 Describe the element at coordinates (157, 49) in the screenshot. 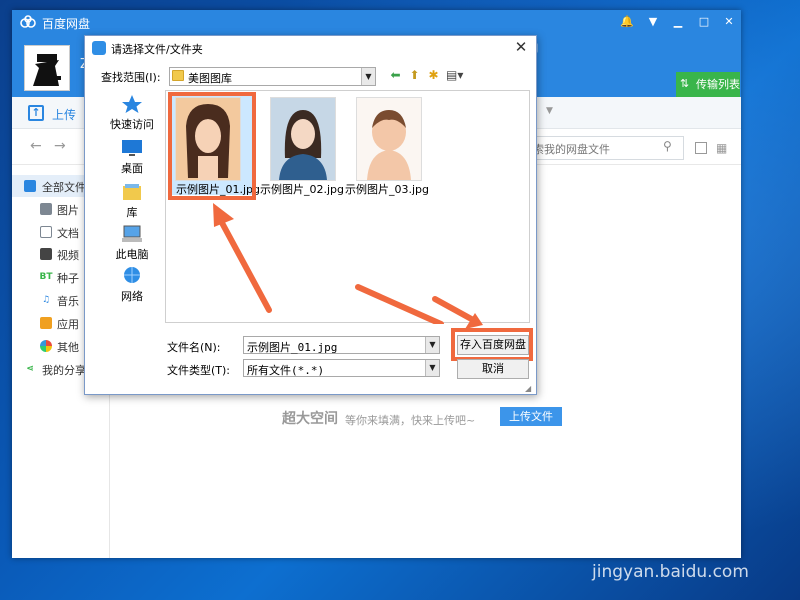

I see `dialog-title: 请选择文件/文件夹` at that location.